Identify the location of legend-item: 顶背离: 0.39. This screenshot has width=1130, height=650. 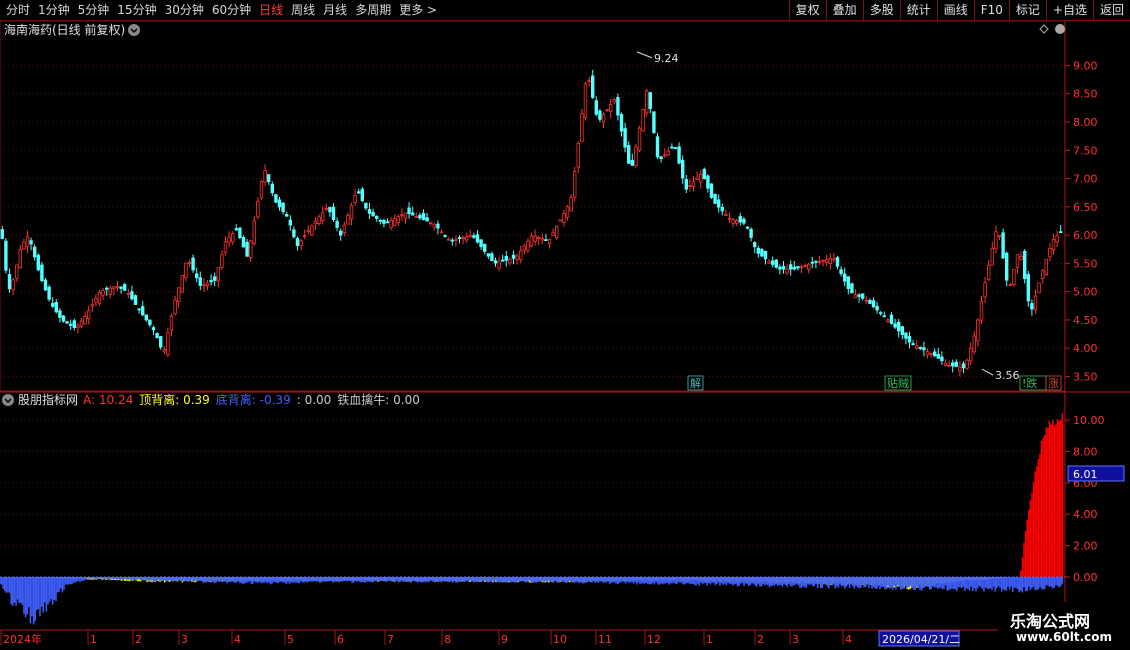
(174, 399).